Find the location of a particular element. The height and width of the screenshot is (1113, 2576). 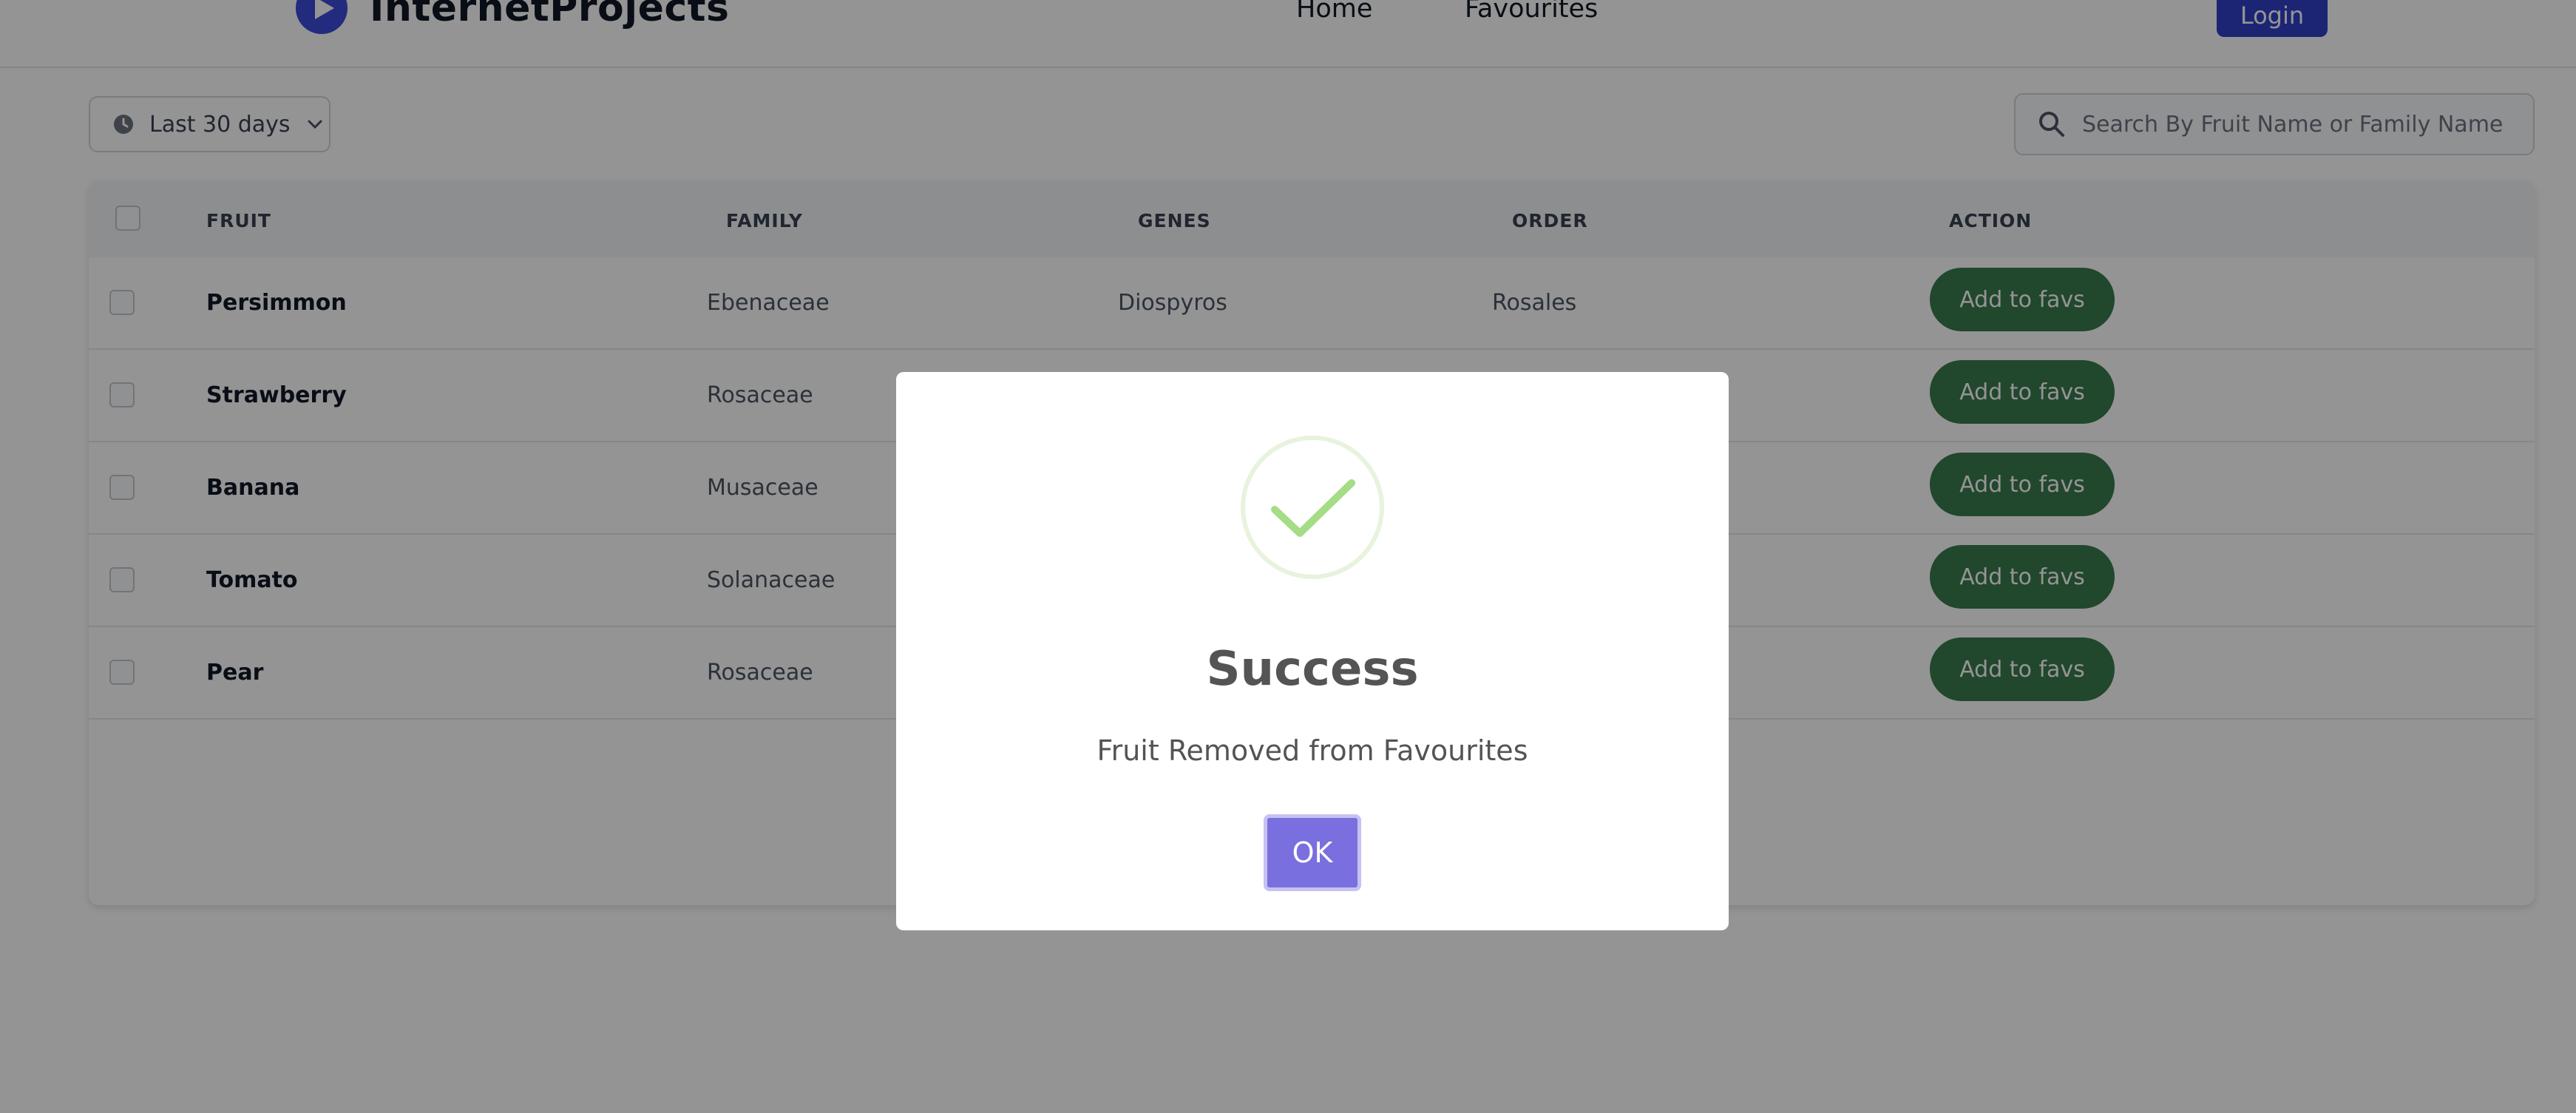

success-check-icon is located at coordinates (1312, 507).